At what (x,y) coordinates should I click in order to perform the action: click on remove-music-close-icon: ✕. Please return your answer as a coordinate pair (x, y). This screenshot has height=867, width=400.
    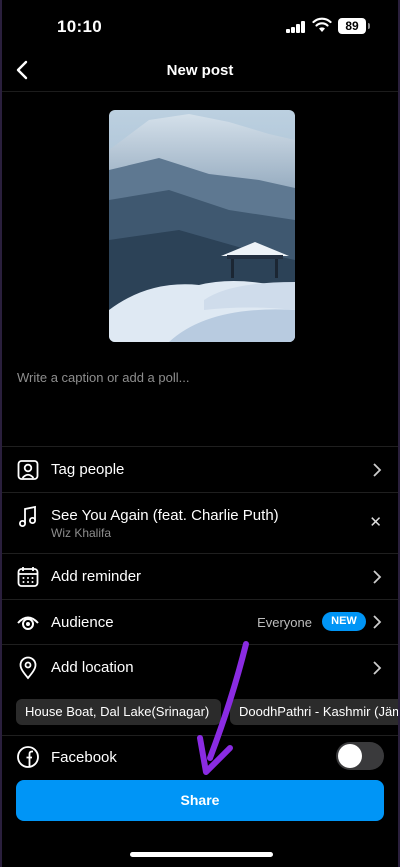
    Looking at the image, I should click on (375, 522).